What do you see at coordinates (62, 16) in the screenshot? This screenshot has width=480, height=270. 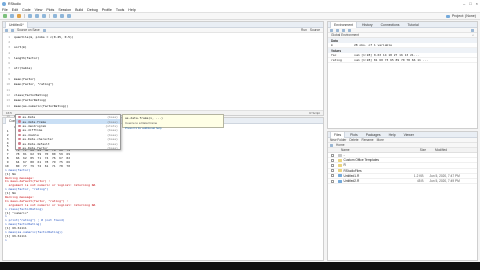 I see `workspace-panes-icon` at bounding box center [62, 16].